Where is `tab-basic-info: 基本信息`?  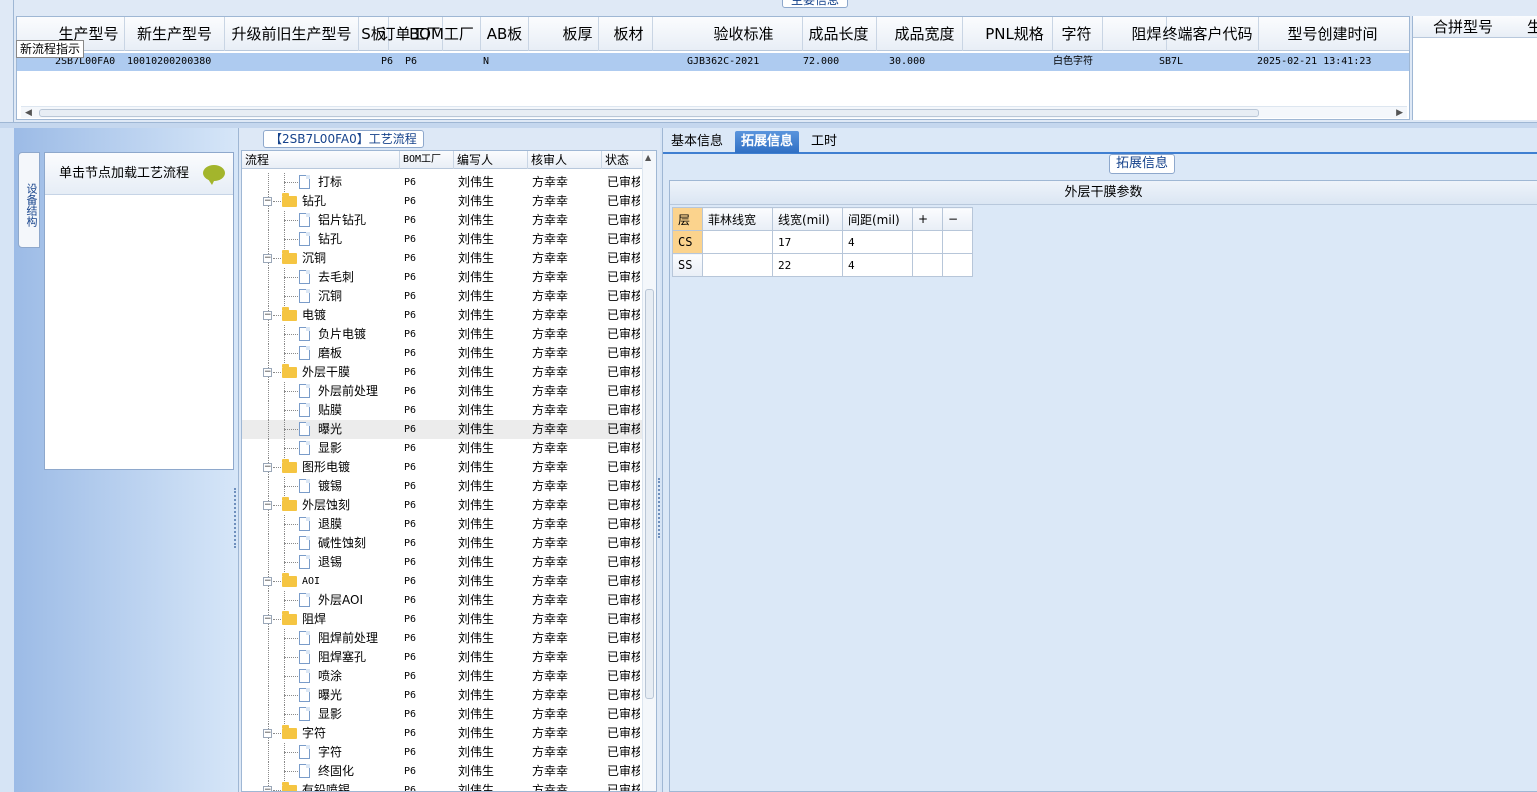
tab-basic-info: 基本信息 is located at coordinates (697, 142).